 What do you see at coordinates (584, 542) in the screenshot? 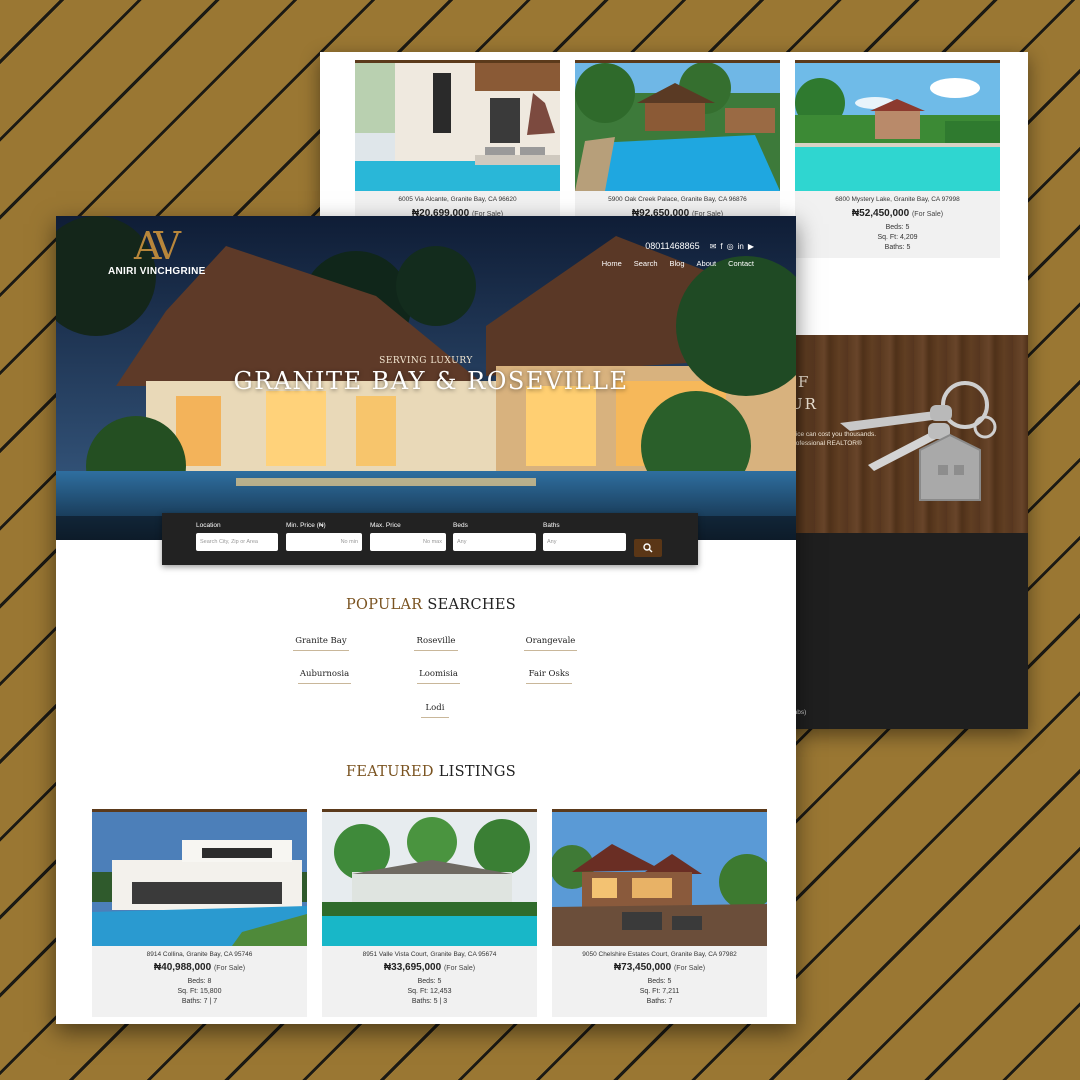
I see `baths-select: Any` at bounding box center [584, 542].